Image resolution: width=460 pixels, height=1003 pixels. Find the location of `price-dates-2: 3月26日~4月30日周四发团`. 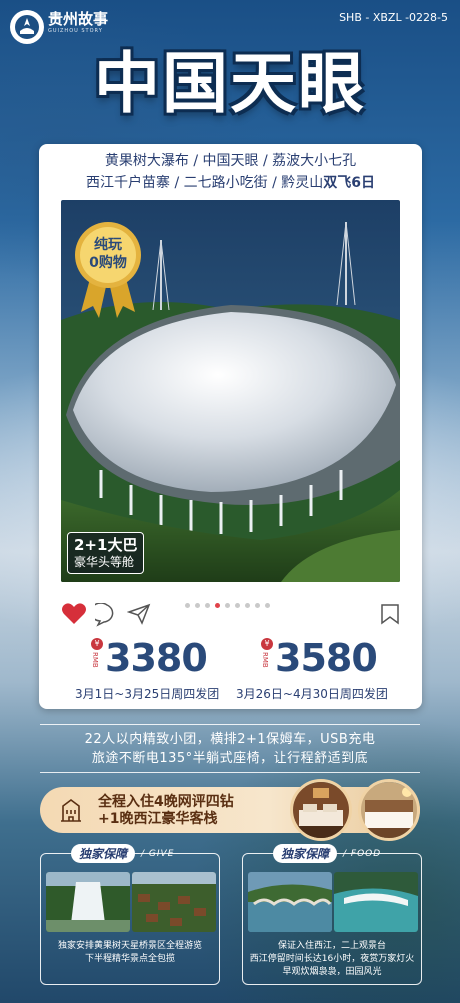

price-dates-2: 3月26日~4月30日周四发团 is located at coordinates (312, 694).